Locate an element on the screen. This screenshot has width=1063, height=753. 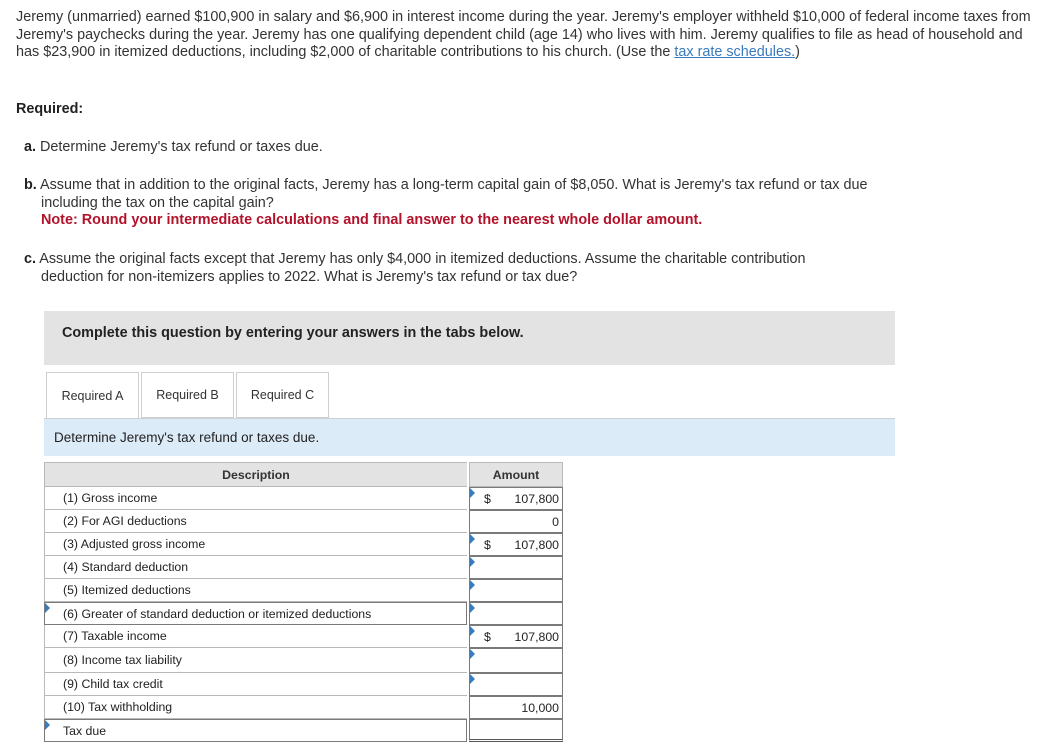
amount-value: 10,000 is located at coordinates (540, 708).